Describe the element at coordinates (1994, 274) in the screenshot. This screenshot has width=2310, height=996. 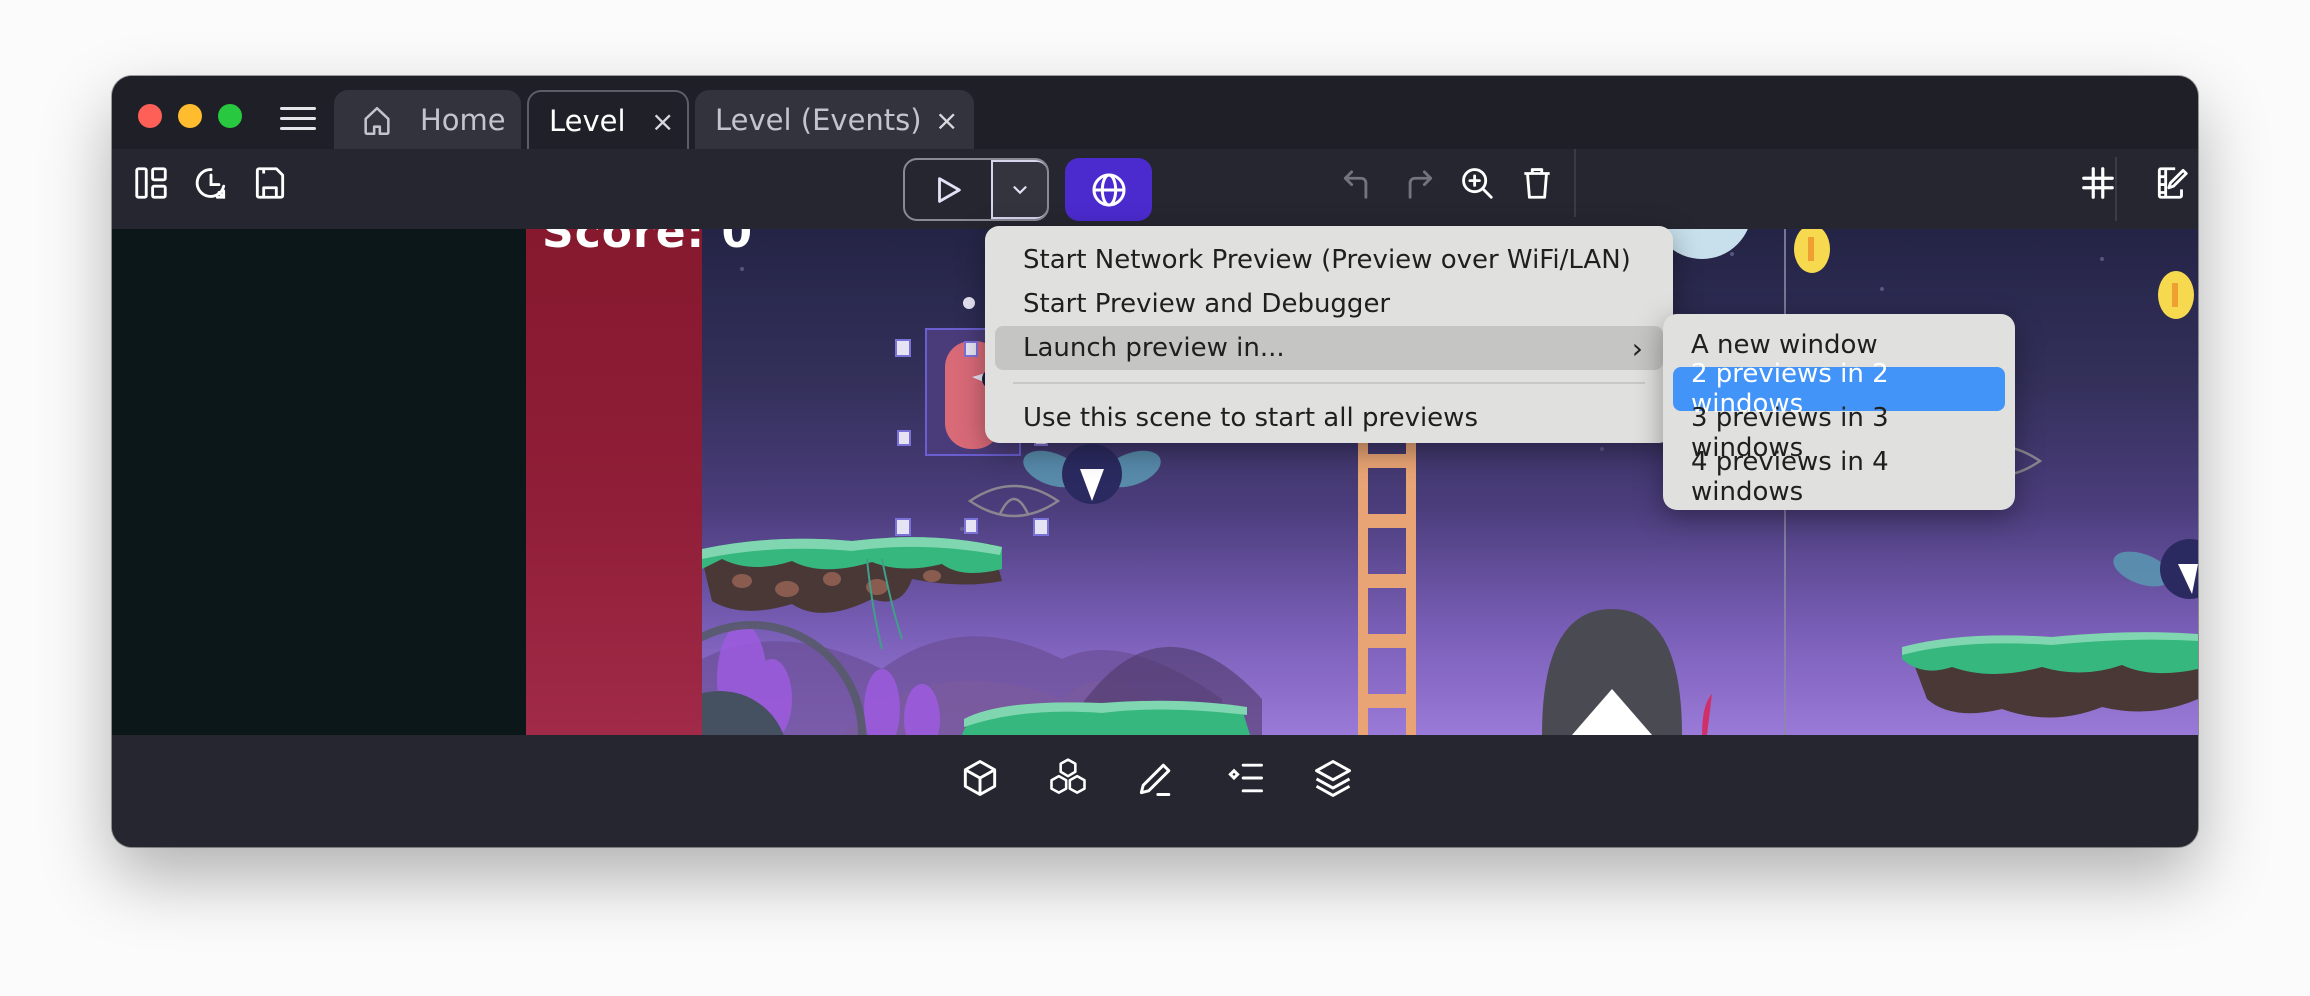
I see `coins` at that location.